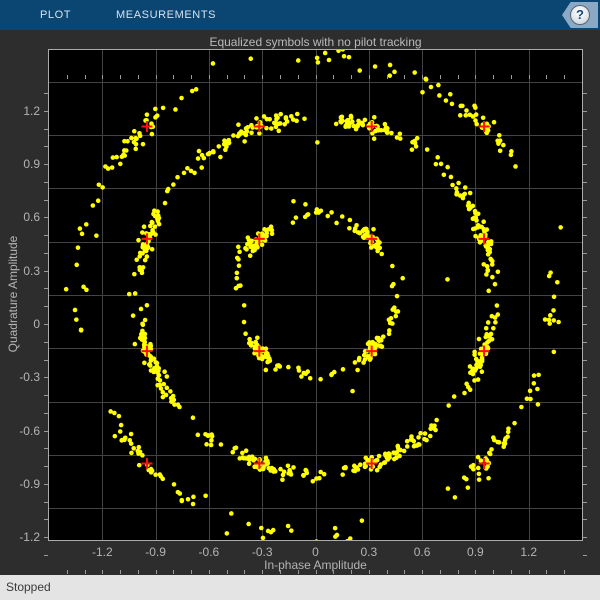 This screenshot has width=600, height=600. I want to click on help-button: ?, so click(580, 15).